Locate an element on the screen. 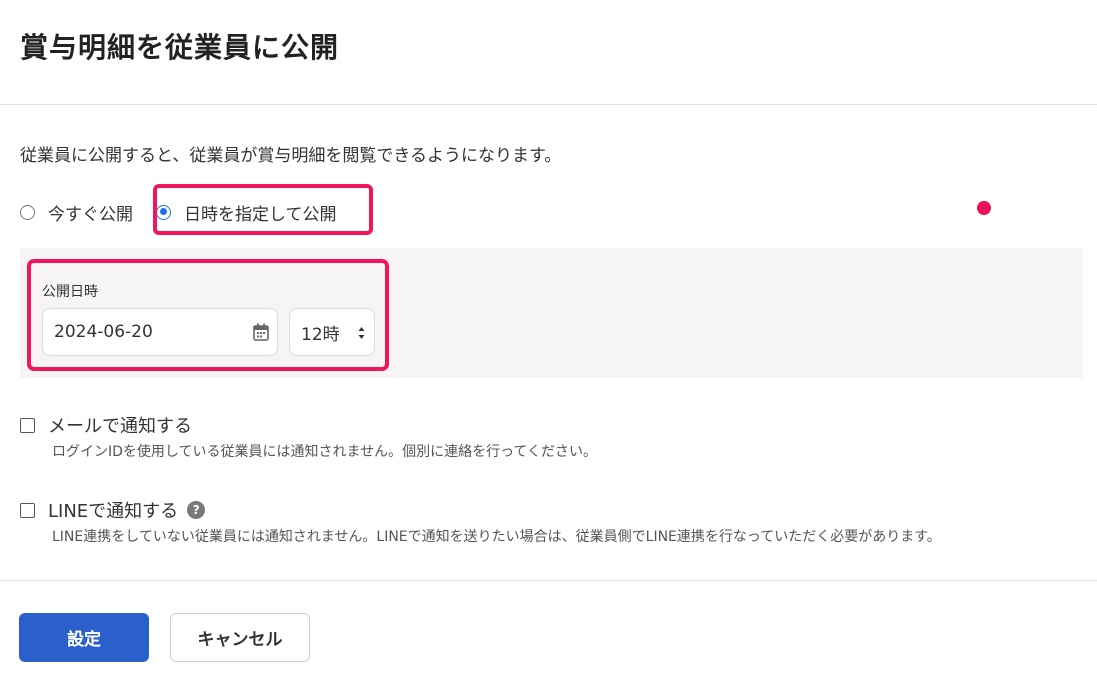  help-icon: ? is located at coordinates (196, 510).